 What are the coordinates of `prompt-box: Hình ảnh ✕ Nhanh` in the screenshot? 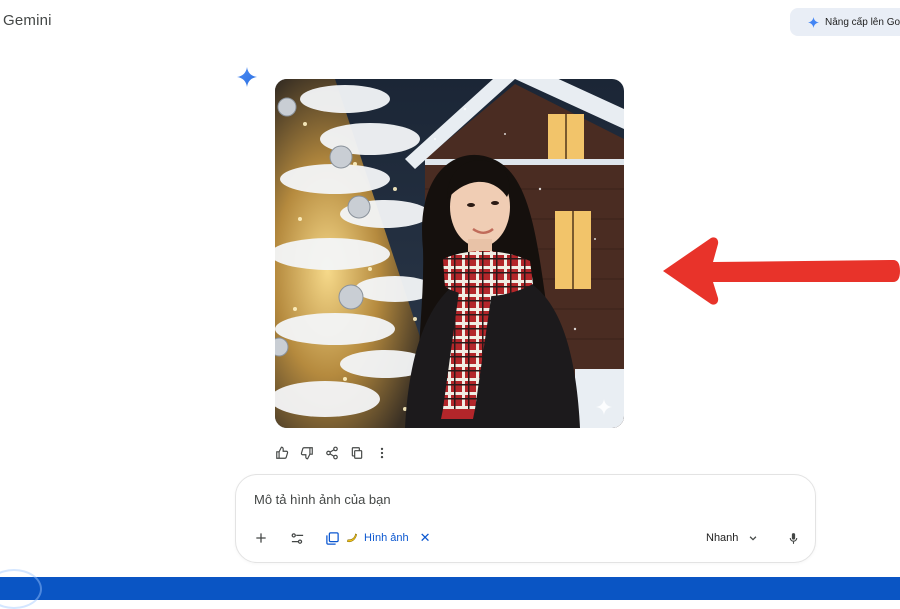 It's located at (525, 518).